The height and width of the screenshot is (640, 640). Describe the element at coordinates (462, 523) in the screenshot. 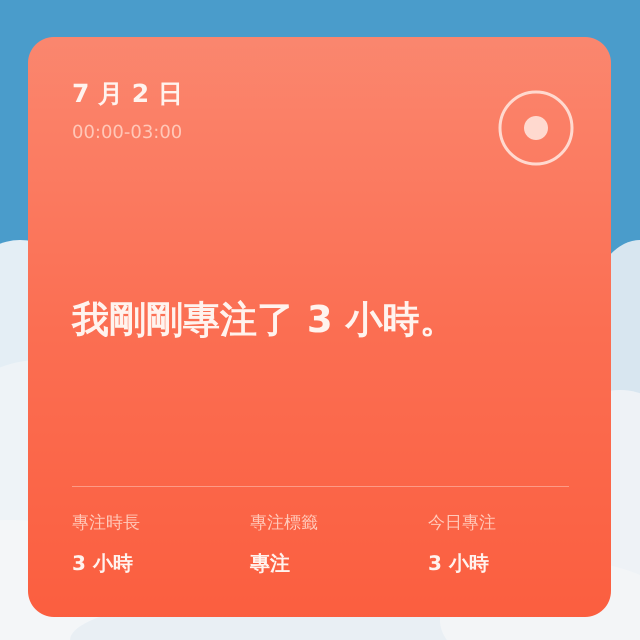

I see `stat-label: 今日專注` at that location.